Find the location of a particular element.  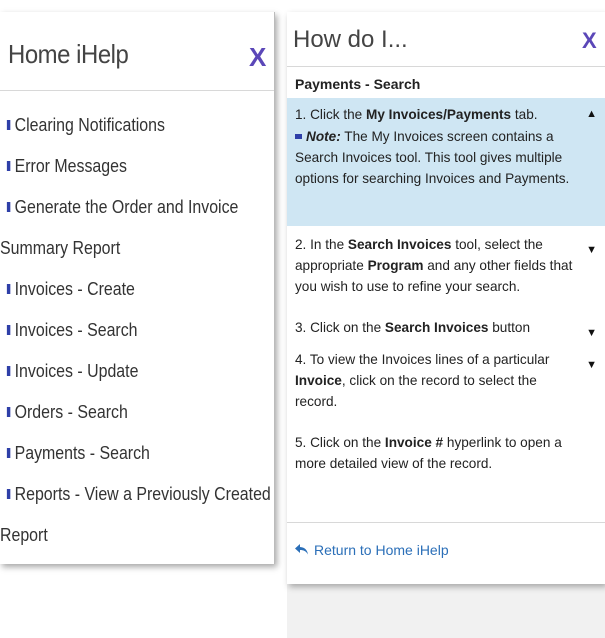

step-text: tab. is located at coordinates (524, 114).